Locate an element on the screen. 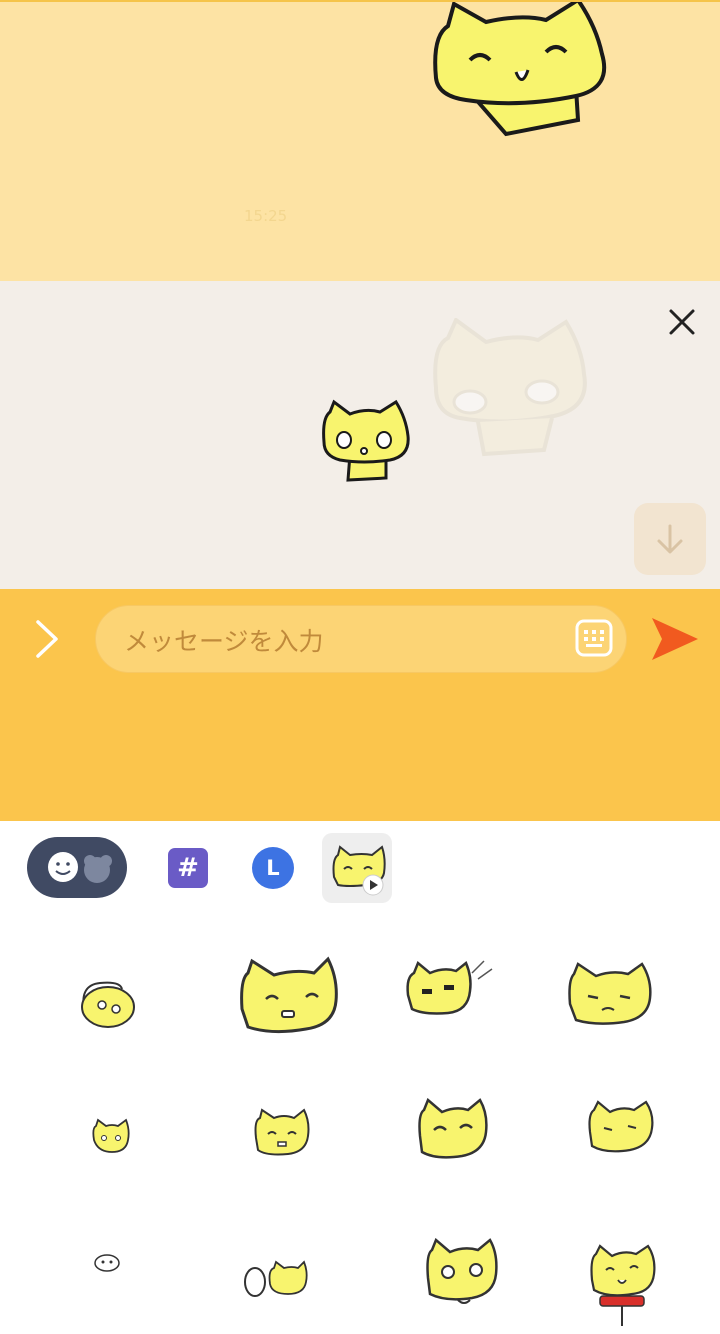 The width and height of the screenshot is (720, 1334). send-icon is located at coordinates (674, 639).